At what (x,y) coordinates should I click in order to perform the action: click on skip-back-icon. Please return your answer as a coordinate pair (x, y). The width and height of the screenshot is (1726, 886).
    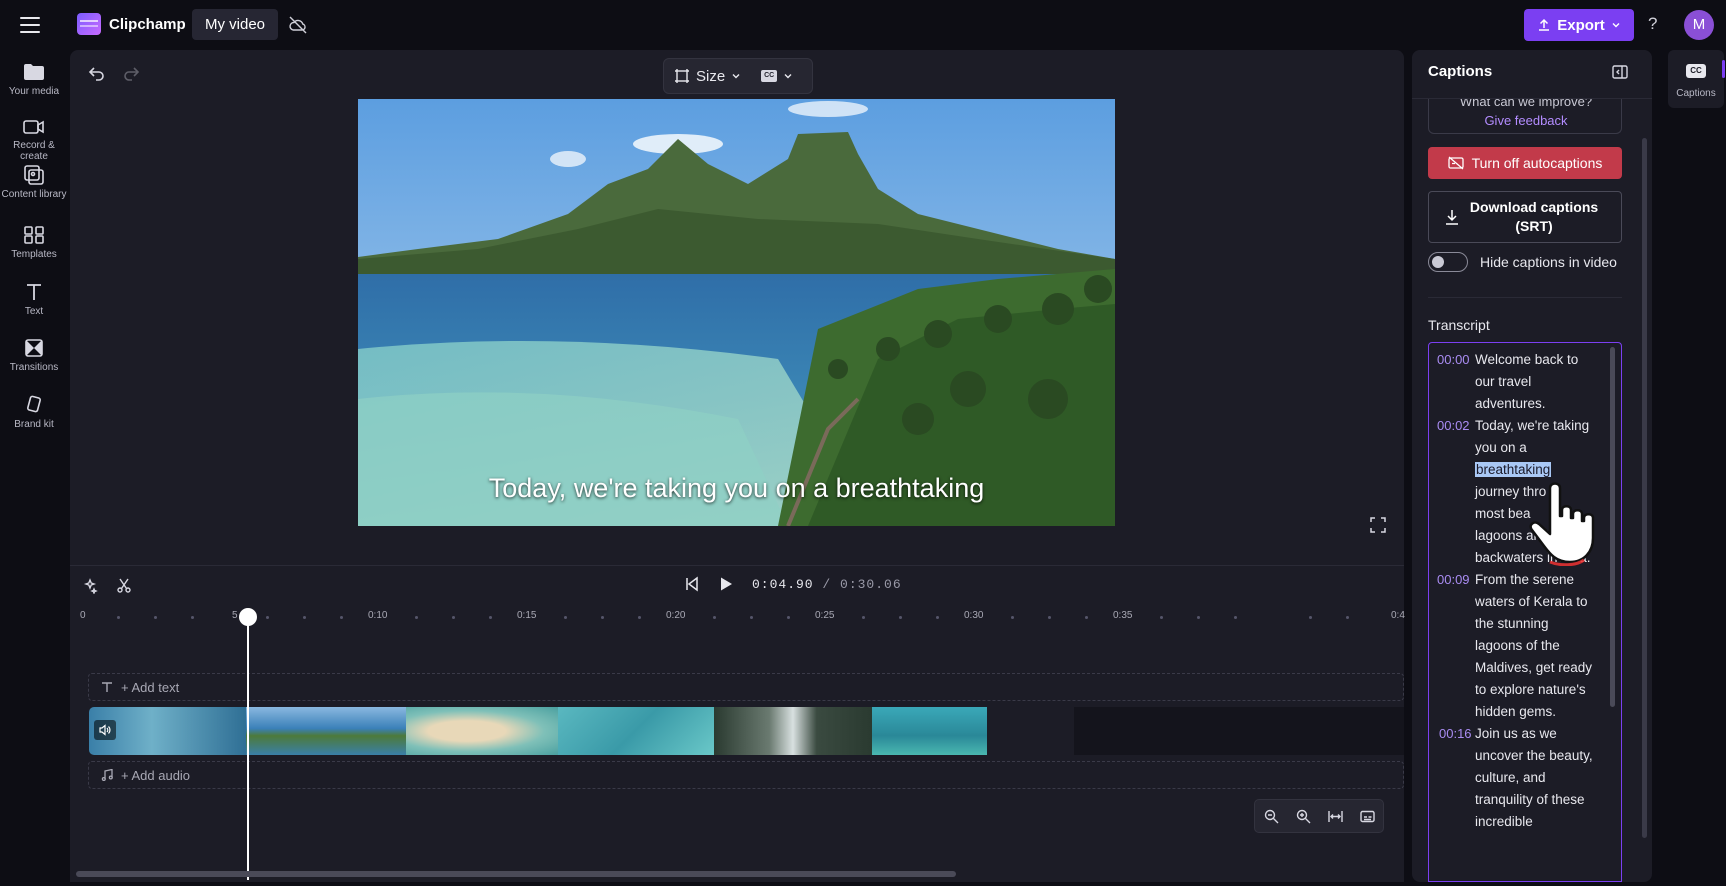
    Looking at the image, I should click on (692, 584).